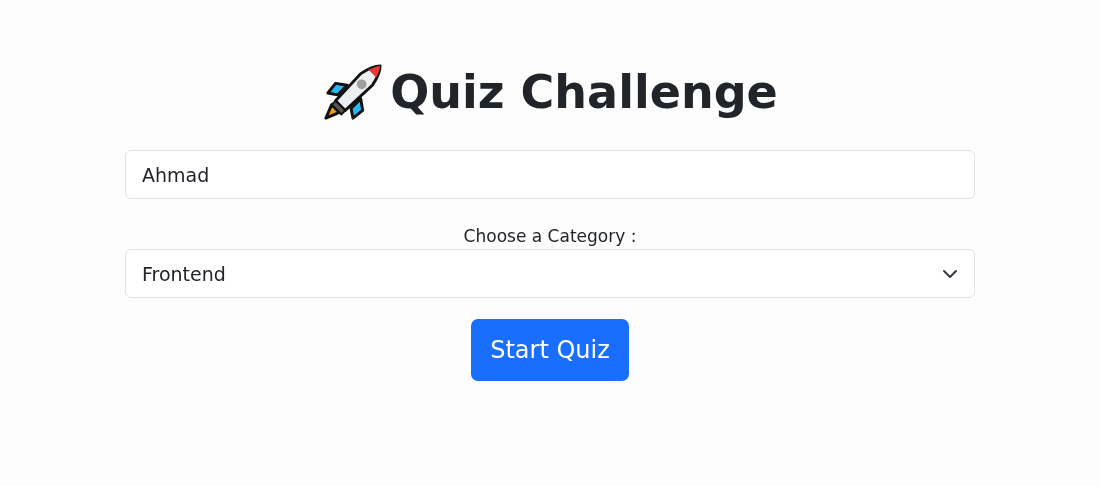 The width and height of the screenshot is (1100, 486). I want to click on category-label: Choose a Category :, so click(550, 236).